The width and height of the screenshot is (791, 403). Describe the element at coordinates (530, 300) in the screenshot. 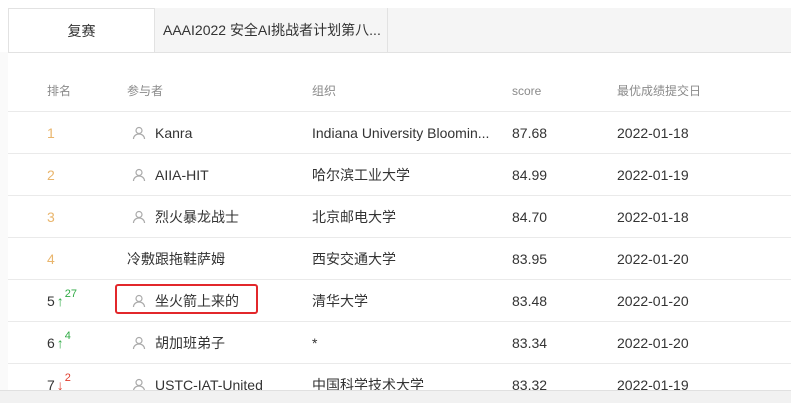

I see `score: 83.48` at that location.